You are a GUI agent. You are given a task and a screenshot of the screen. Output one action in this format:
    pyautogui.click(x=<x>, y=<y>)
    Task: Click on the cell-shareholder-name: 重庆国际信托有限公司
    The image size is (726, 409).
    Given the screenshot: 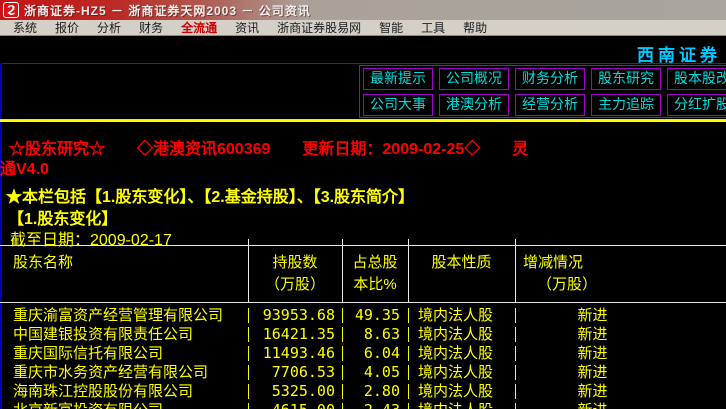 What is the action you would take?
    pyautogui.click(x=88, y=353)
    